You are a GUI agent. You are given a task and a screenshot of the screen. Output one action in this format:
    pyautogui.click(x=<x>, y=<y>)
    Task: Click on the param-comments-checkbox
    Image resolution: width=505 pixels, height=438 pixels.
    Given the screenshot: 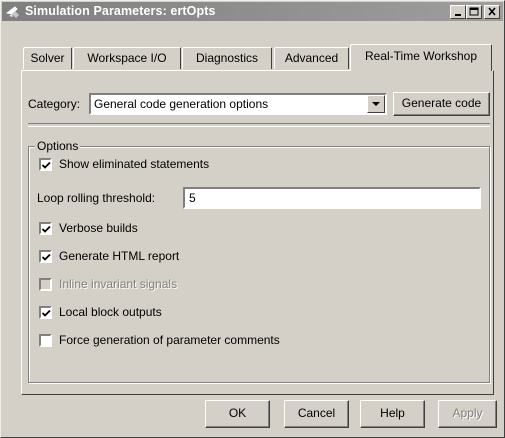 What is the action you would take?
    pyautogui.click(x=45, y=340)
    